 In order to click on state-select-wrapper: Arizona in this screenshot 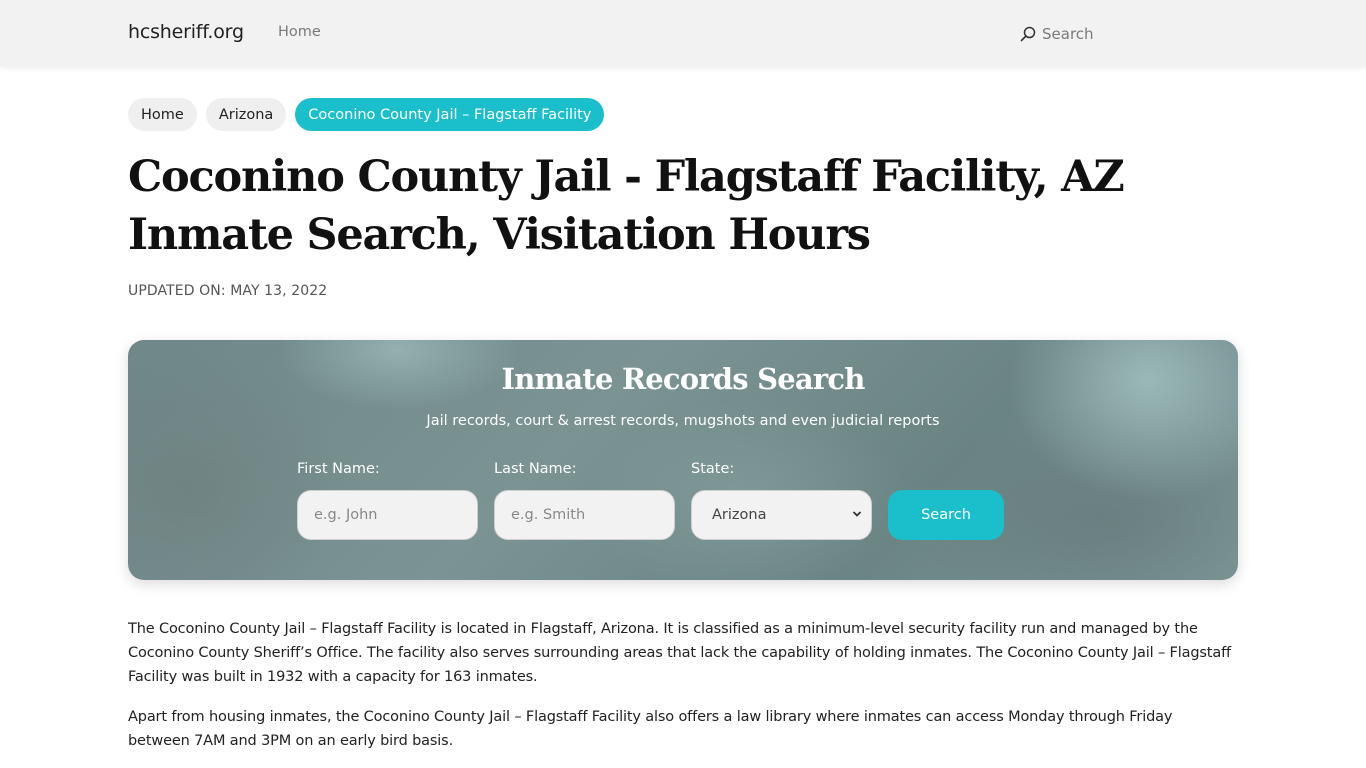, I will do `click(781, 515)`.